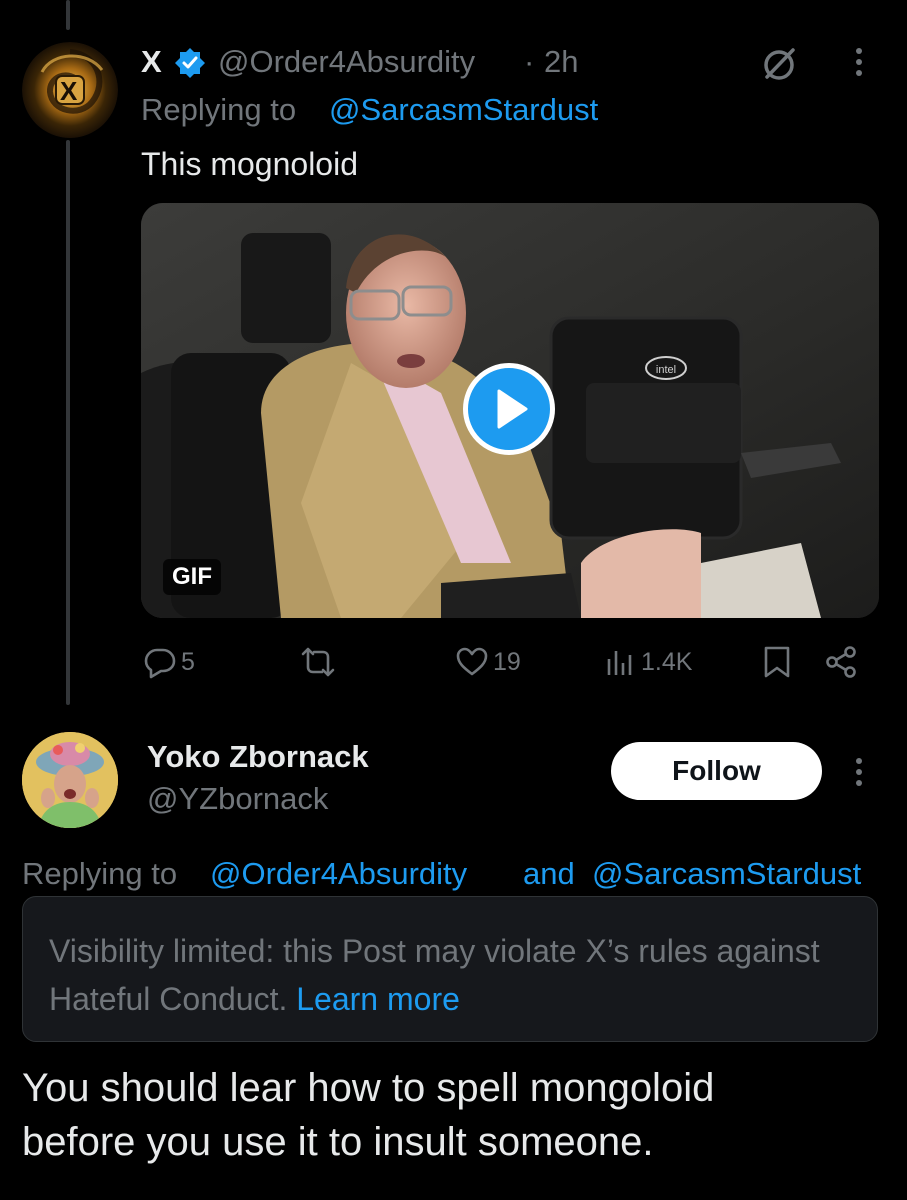 The width and height of the screenshot is (907, 1200). What do you see at coordinates (726, 874) in the screenshot?
I see `replying-to-link-2: @SarcasmStardust` at bounding box center [726, 874].